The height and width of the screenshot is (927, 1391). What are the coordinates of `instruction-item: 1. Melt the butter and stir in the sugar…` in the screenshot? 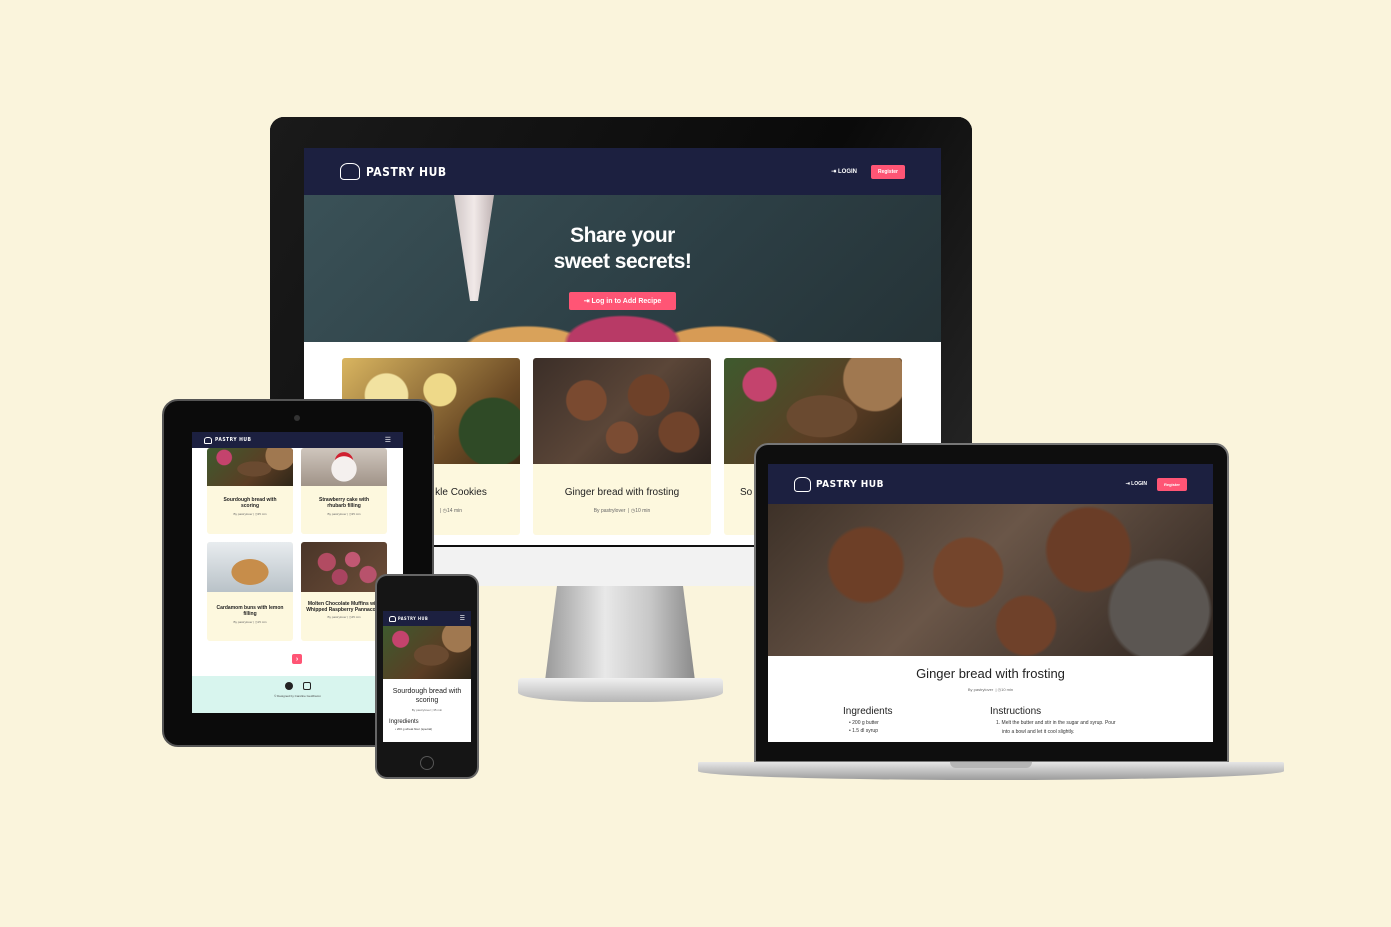 It's located at (1056, 723).